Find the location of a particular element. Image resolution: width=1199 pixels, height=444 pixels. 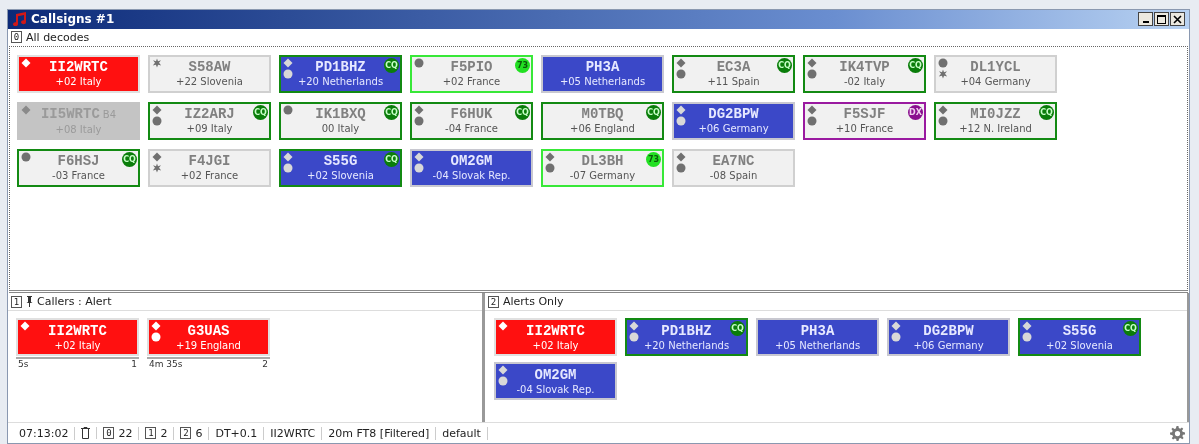

status-text: II2WRTC is located at coordinates (293, 433).